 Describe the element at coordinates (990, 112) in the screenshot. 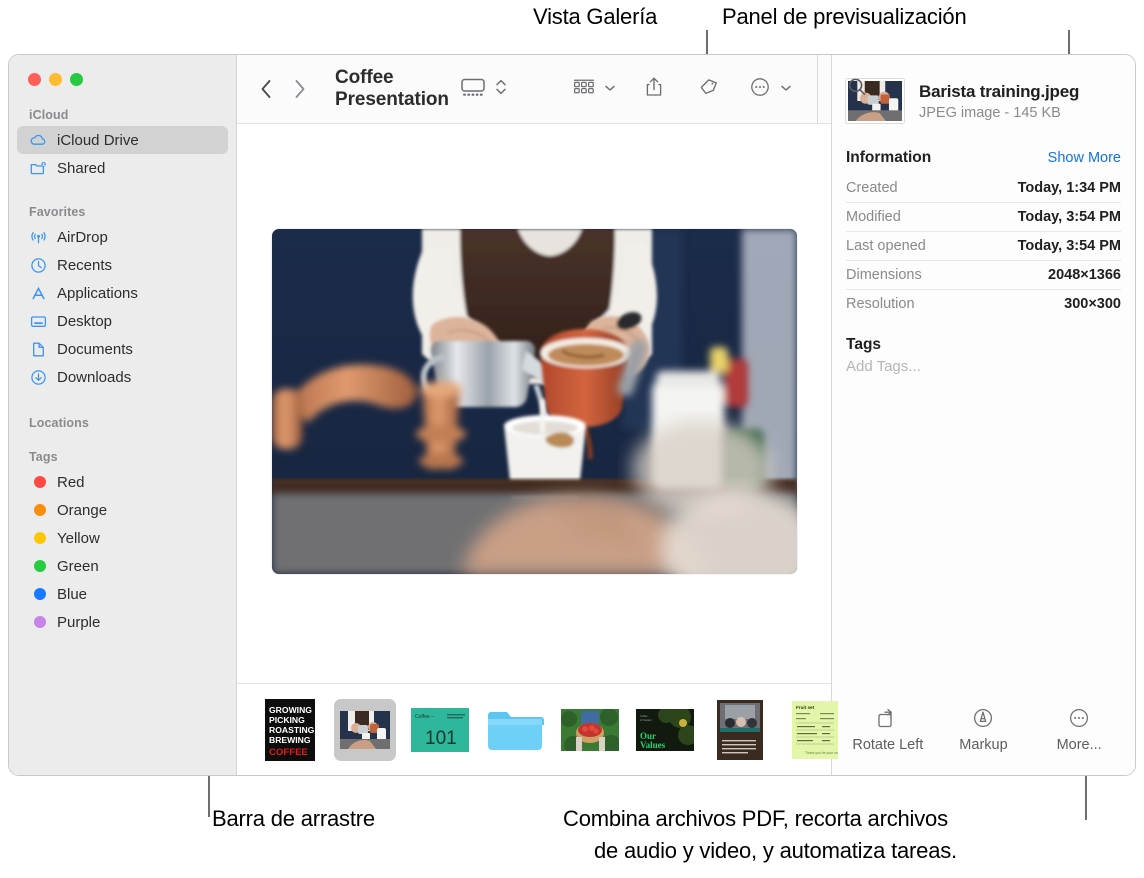

I see `file-meta: JPEG image - 145 KB` at that location.